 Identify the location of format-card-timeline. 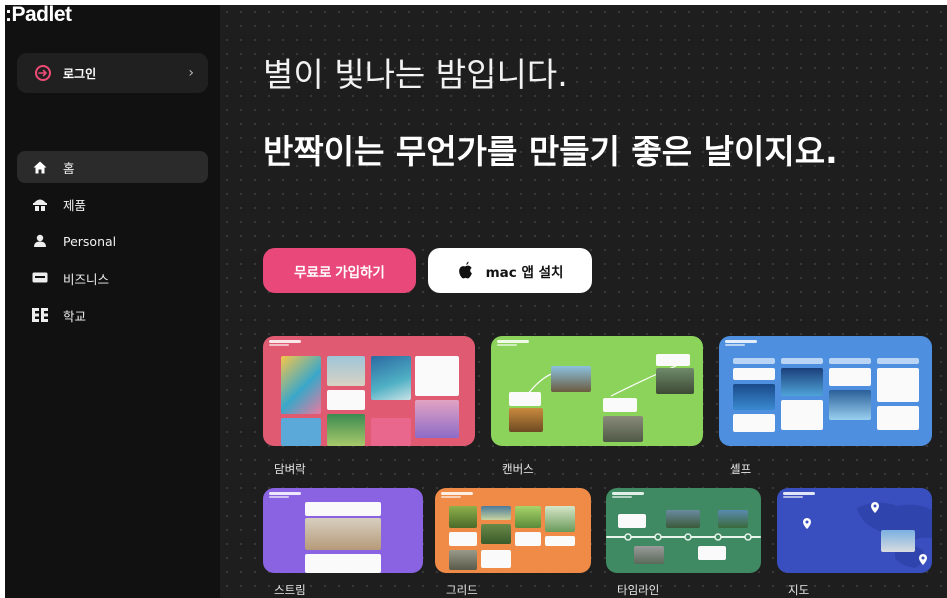
(683, 530).